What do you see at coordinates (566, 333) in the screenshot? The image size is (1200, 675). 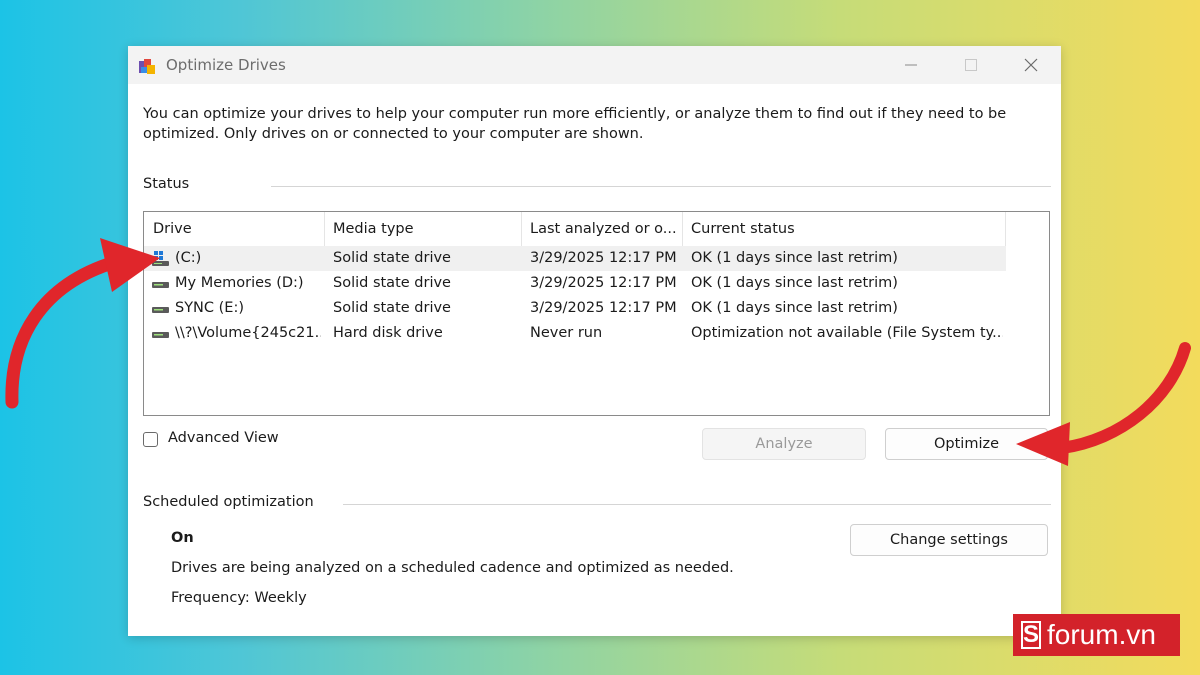 I see `drive-last-analyzed: Never run` at bounding box center [566, 333].